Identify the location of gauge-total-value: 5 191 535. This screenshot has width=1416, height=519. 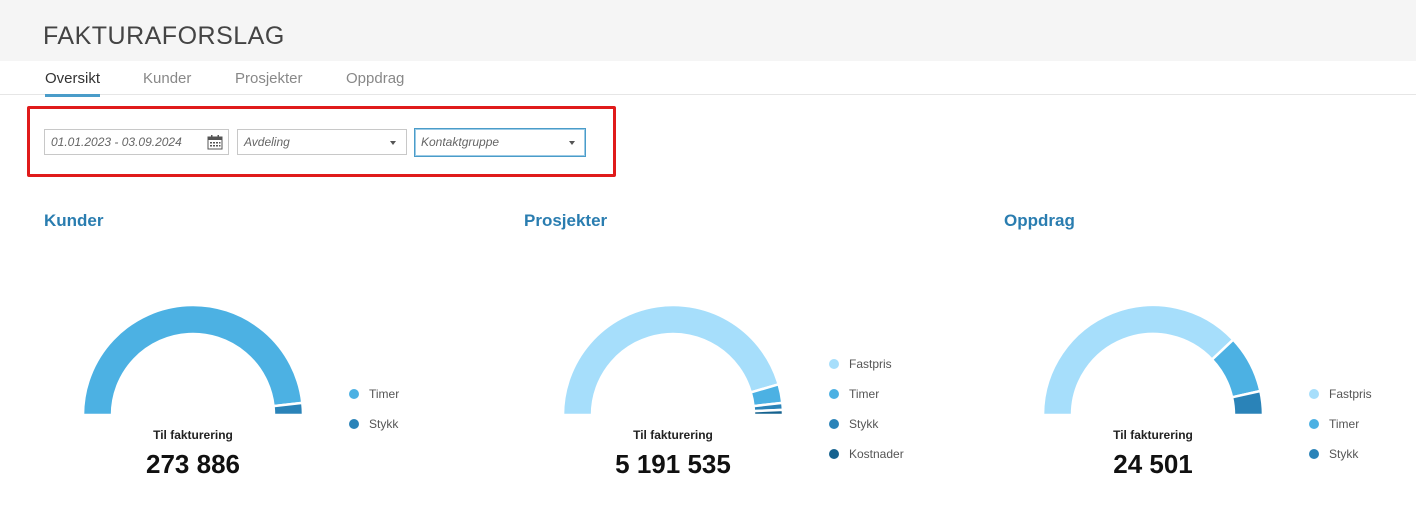
(673, 464).